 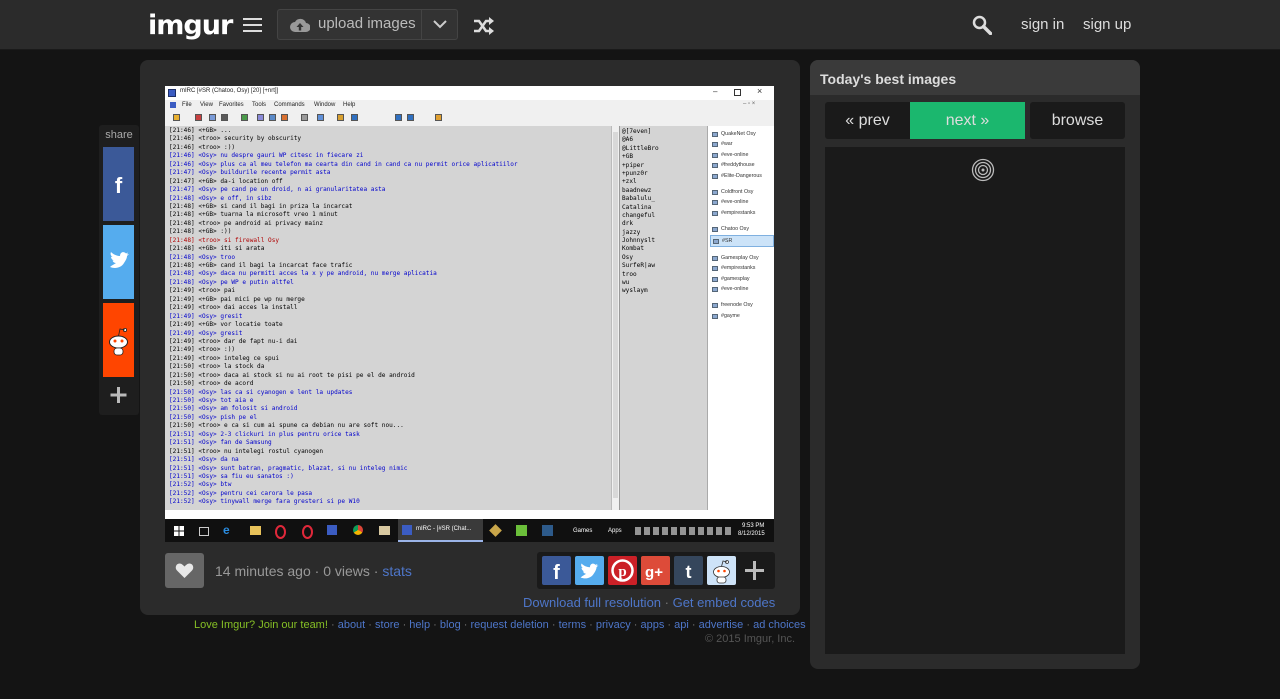 I want to click on nick-item: +zxl, so click(x=640, y=182).